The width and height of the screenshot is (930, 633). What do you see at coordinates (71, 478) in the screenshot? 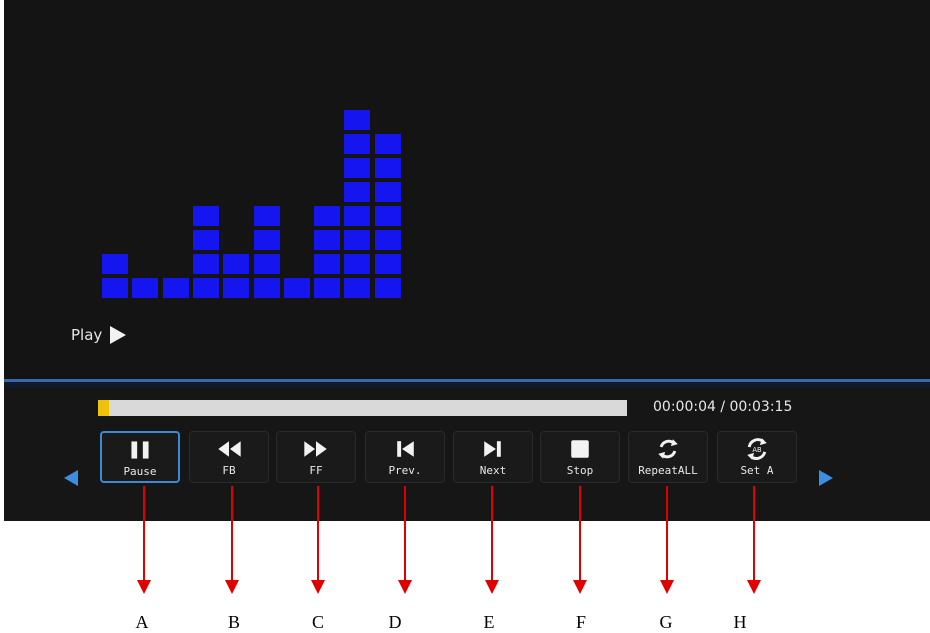
I see `scroll-left-arrow-icon` at bounding box center [71, 478].